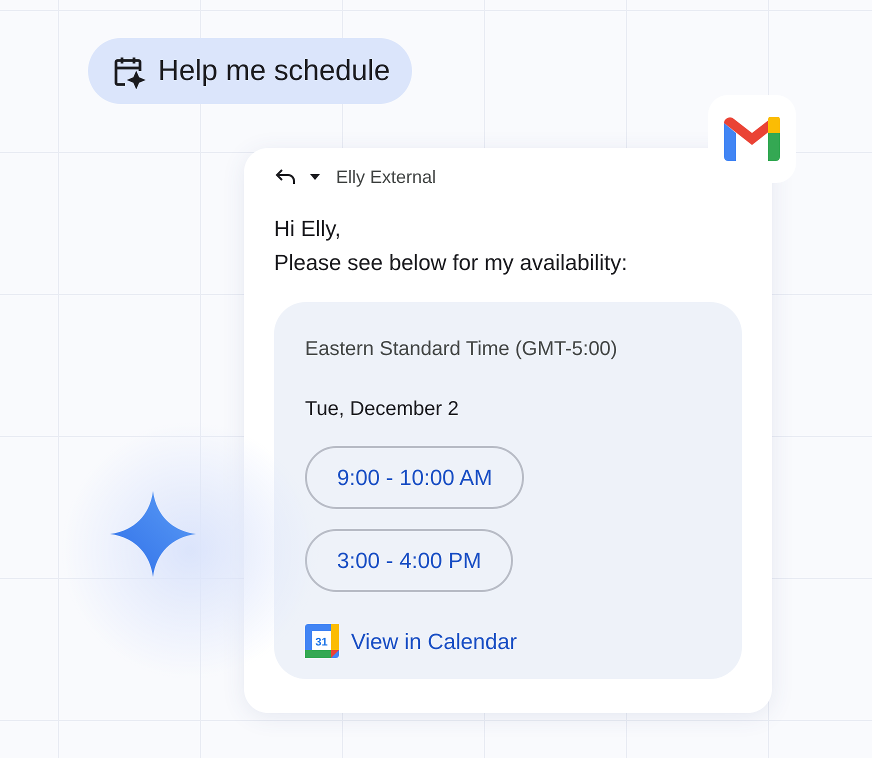  Describe the element at coordinates (386, 177) in the screenshot. I see `recipient-name: Elly External` at that location.